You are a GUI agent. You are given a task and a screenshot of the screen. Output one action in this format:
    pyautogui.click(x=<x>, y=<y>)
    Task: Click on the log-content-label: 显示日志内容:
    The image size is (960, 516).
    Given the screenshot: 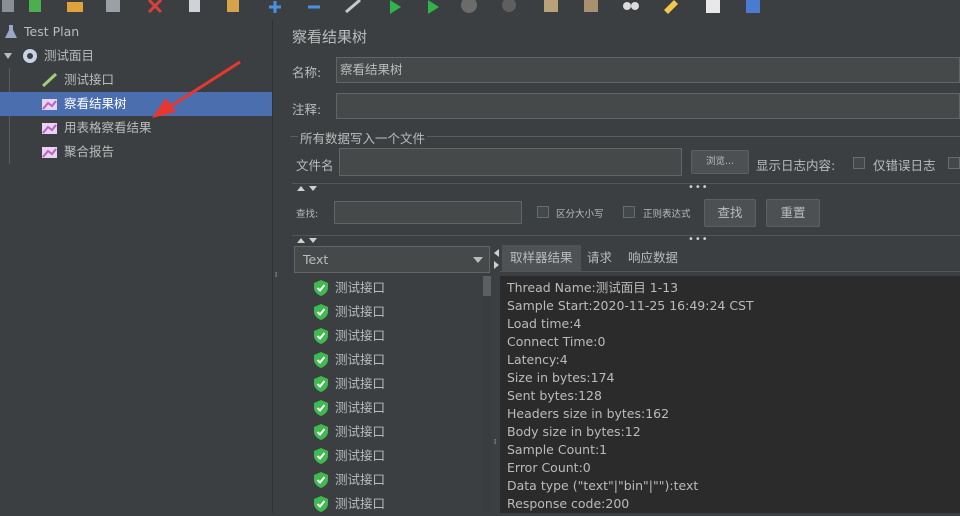 What is the action you would take?
    pyautogui.click(x=796, y=165)
    